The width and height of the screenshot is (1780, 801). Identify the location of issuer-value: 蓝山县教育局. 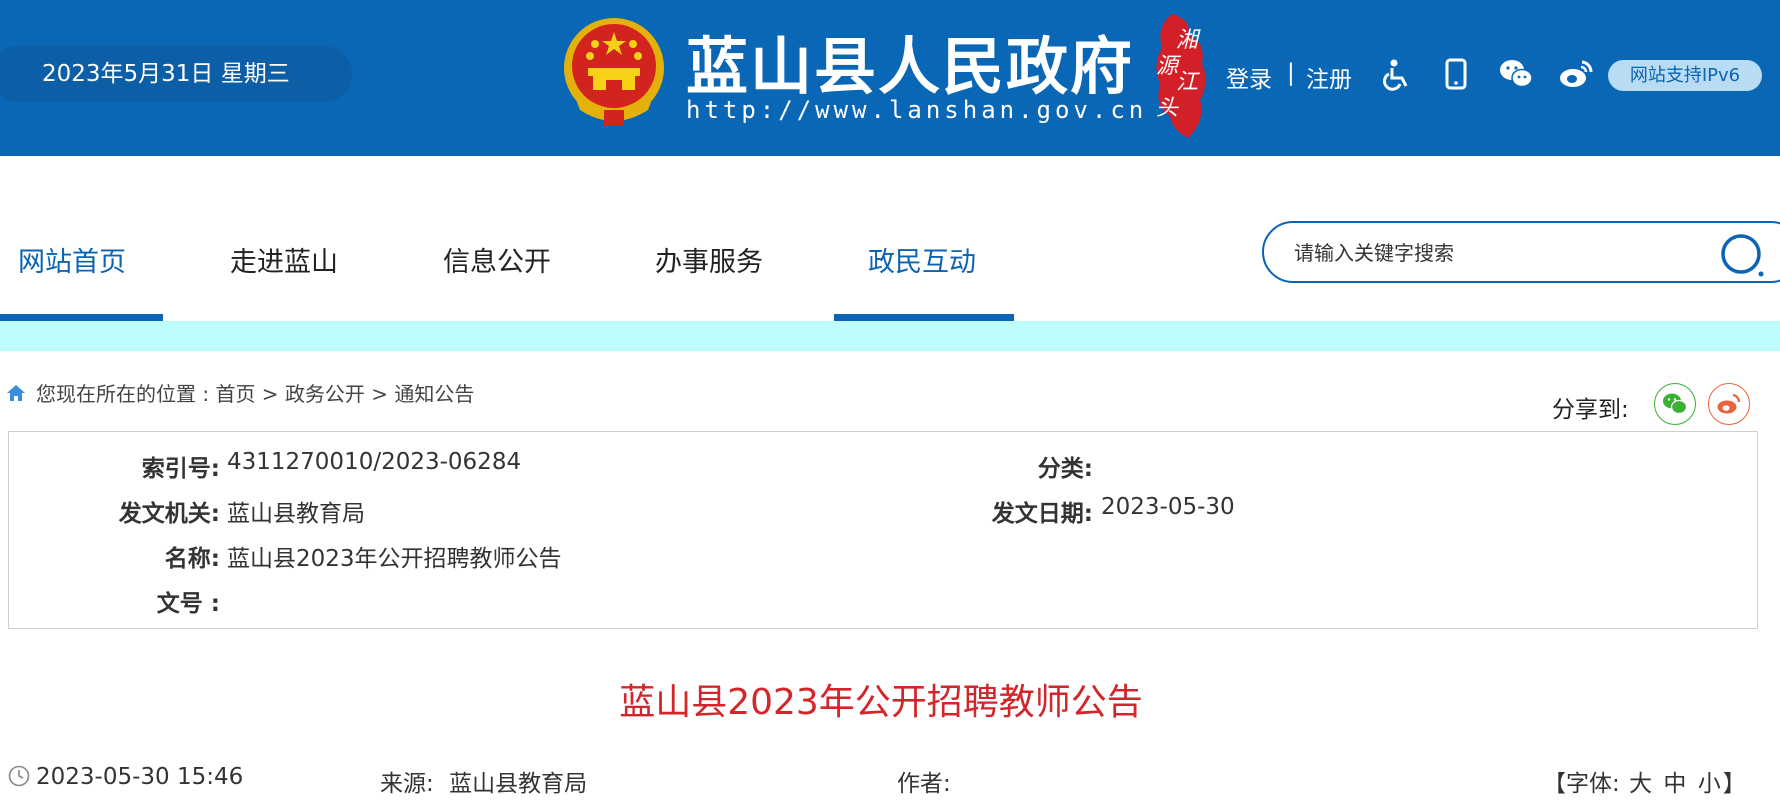
(296, 514).